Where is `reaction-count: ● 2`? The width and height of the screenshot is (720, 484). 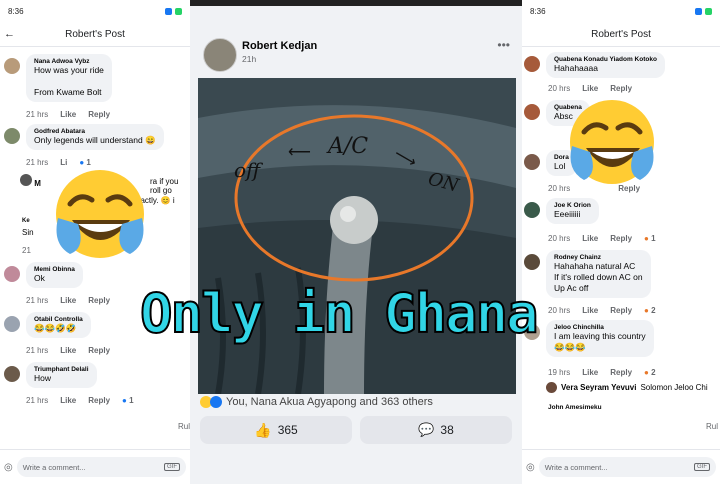
reaction-count: ● 2 is located at coordinates (650, 372).